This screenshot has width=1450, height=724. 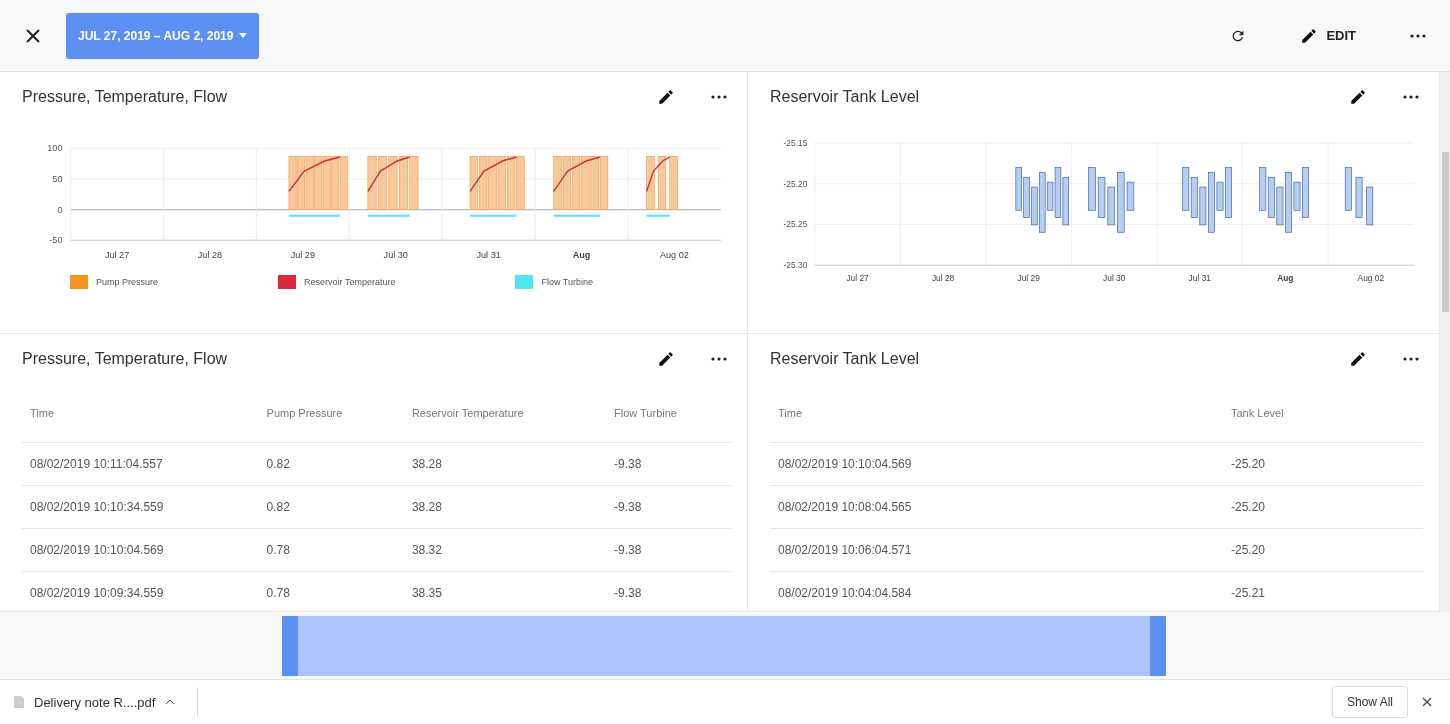 I want to click on table-cell: 38.32, so click(x=504, y=549).